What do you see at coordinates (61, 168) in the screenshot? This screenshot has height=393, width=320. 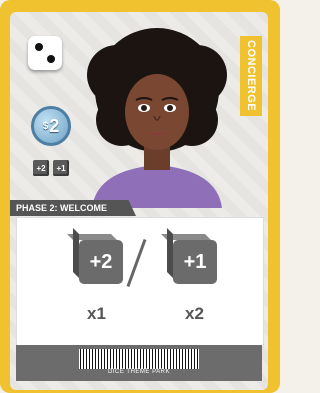 I see `mini-die-icon: +1` at bounding box center [61, 168].